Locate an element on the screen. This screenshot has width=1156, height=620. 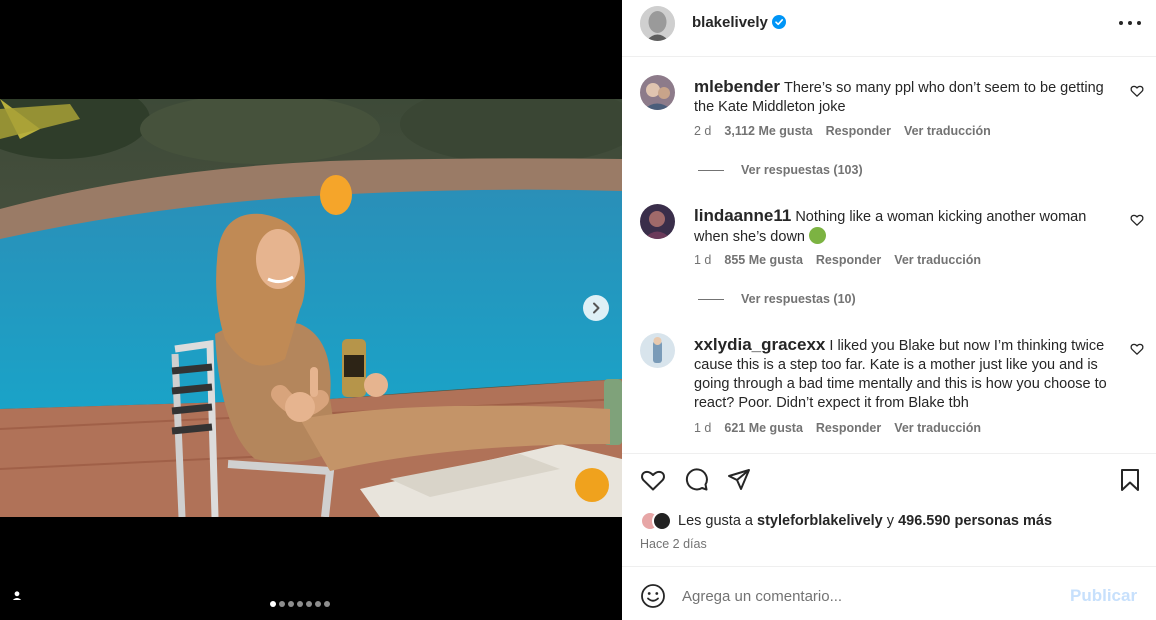
author-avatar is located at coordinates (657, 23).